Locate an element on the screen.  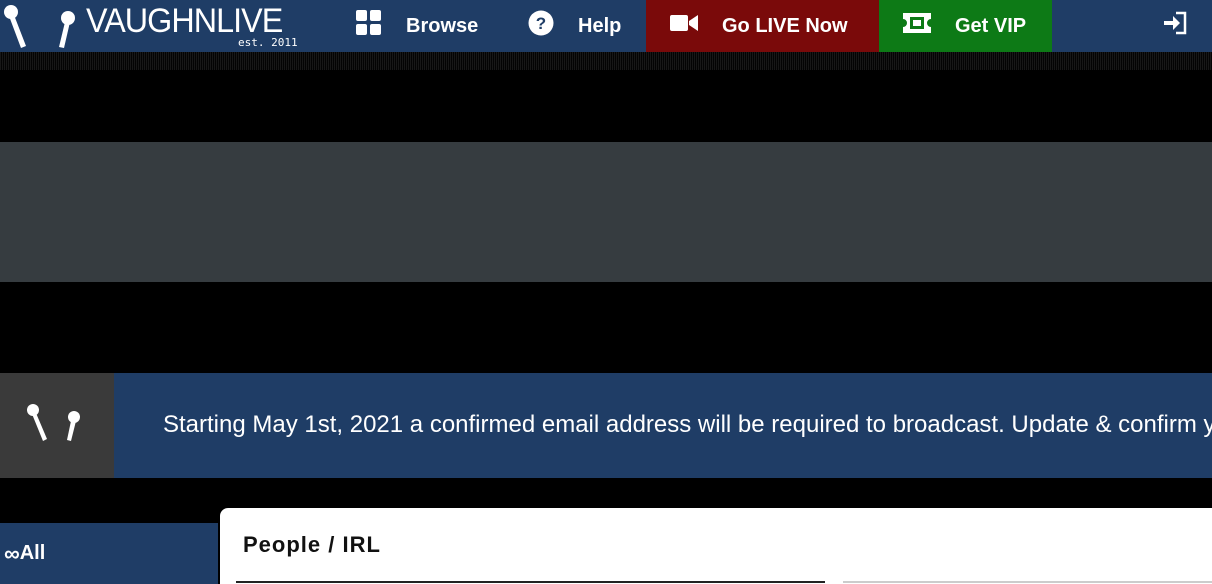
go-live-label: Go LIVE Now is located at coordinates (785, 25).